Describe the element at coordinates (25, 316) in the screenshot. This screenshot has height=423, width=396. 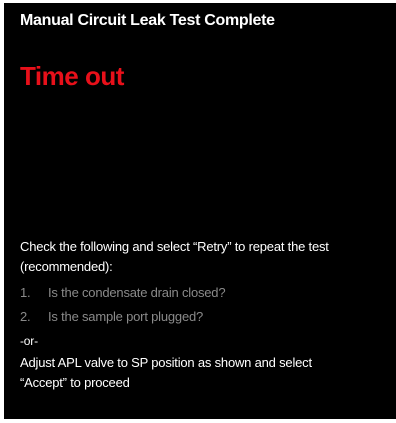
I see `checklist-item-number: 2.` at that location.